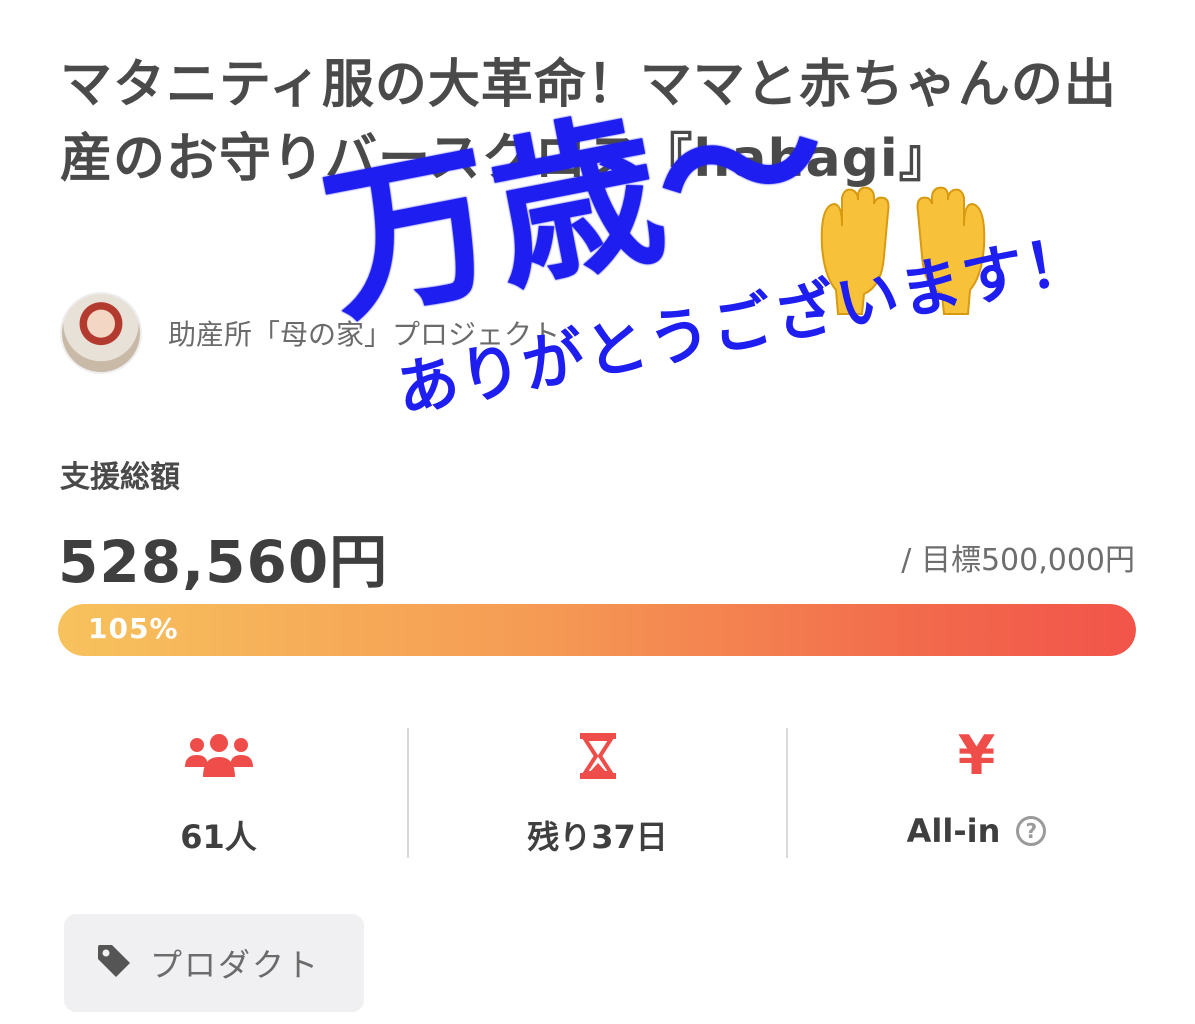  What do you see at coordinates (975, 793) in the screenshot?
I see `stat-funding-type: ¥ All-in ?` at bounding box center [975, 793].